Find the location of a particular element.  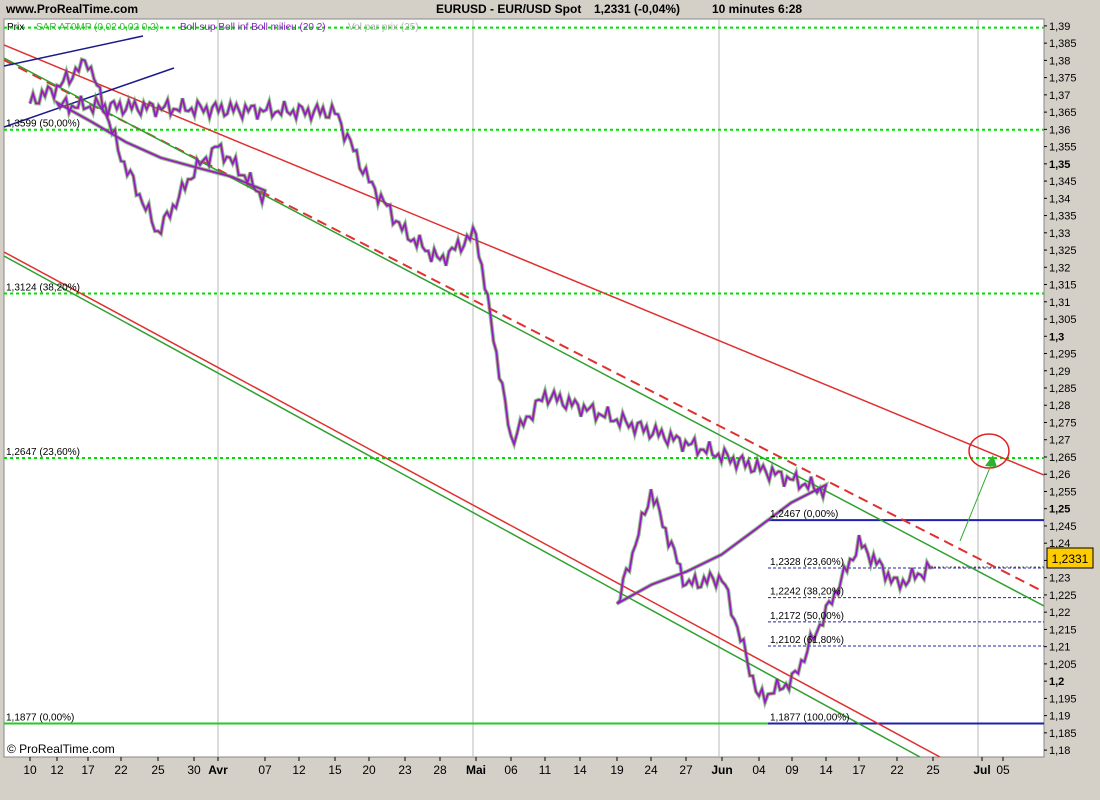

retracement-label: 1,2172 (50,00%) is located at coordinates (807, 616).